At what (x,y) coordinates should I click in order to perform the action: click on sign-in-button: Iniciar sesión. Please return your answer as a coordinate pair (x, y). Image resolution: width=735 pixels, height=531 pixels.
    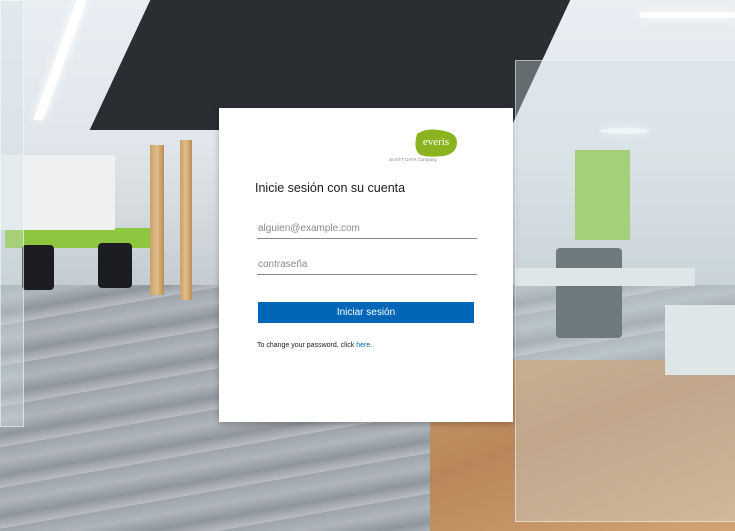
    Looking at the image, I should click on (366, 312).